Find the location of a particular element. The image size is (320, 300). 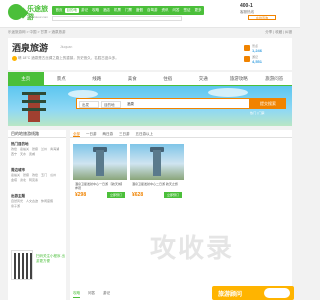

sidebar-block-items: 自然风光 人文古迹 休闲度假亲子游 is located at coordinates (38, 203).